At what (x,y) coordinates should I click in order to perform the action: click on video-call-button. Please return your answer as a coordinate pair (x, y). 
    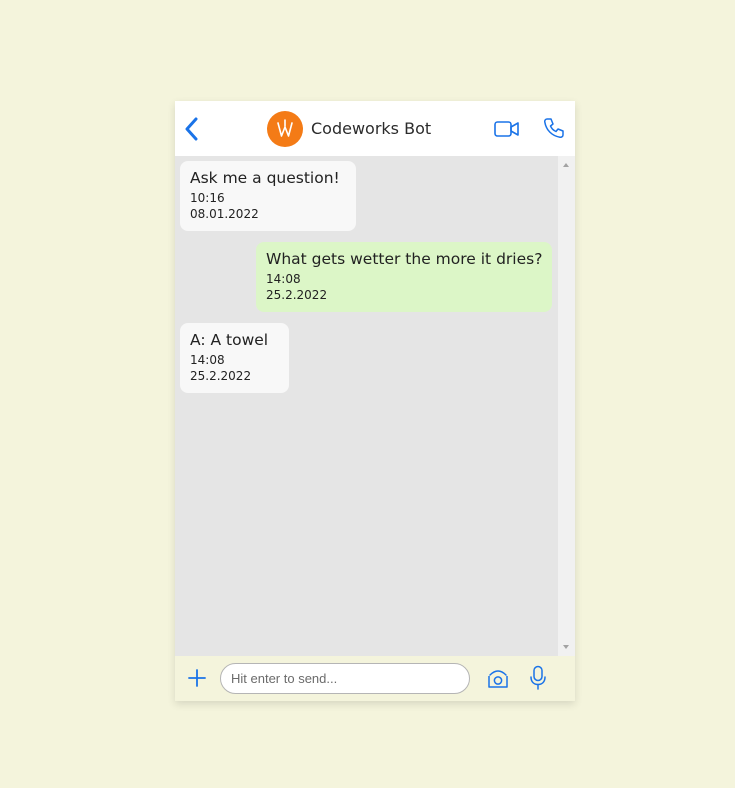
    Looking at the image, I should click on (507, 129).